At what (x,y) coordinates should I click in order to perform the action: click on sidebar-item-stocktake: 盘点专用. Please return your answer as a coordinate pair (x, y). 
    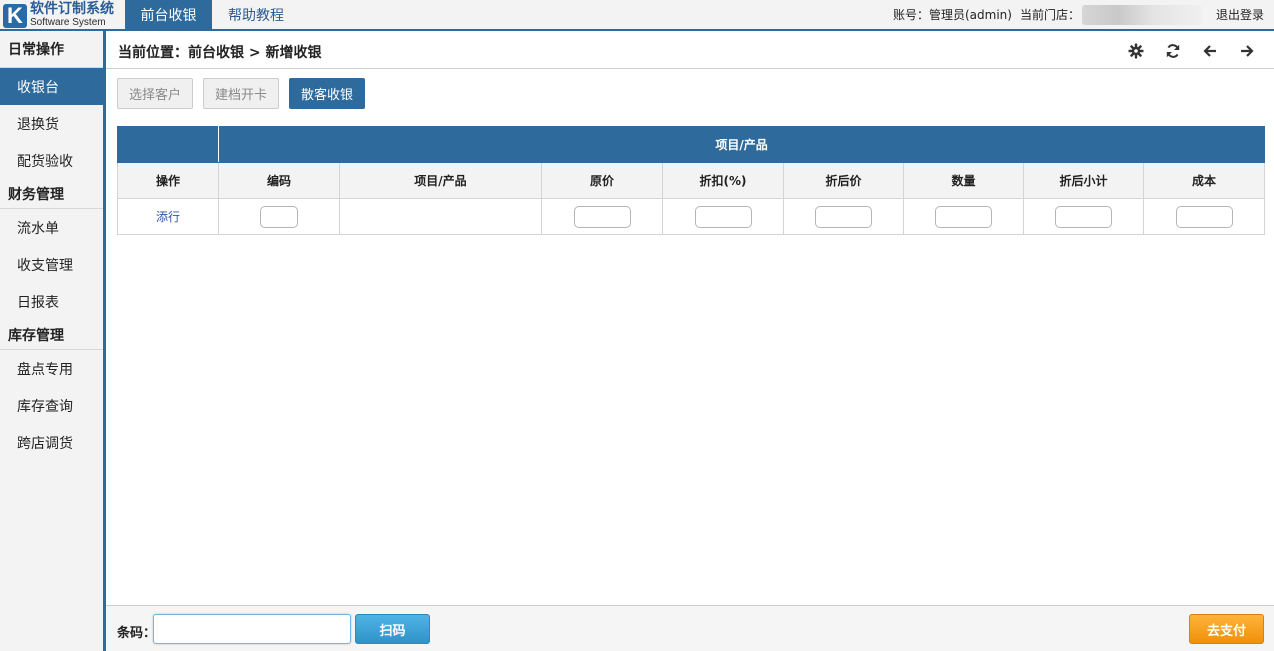
    Looking at the image, I should click on (51, 368).